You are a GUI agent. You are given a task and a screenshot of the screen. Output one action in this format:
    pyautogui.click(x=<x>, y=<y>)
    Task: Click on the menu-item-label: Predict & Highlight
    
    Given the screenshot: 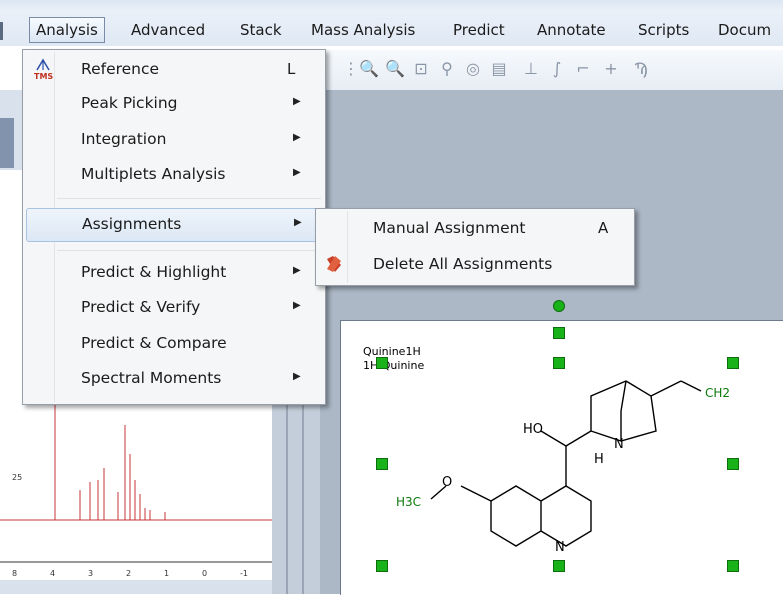 What is the action you would take?
    pyautogui.click(x=154, y=272)
    